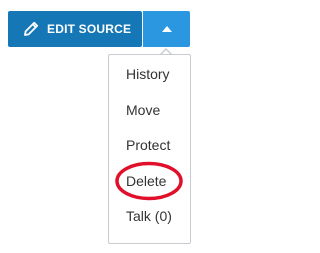 This screenshot has height=253, width=320. What do you see at coordinates (89, 29) in the screenshot?
I see `edit-source-label: EDIT SOURCE` at bounding box center [89, 29].